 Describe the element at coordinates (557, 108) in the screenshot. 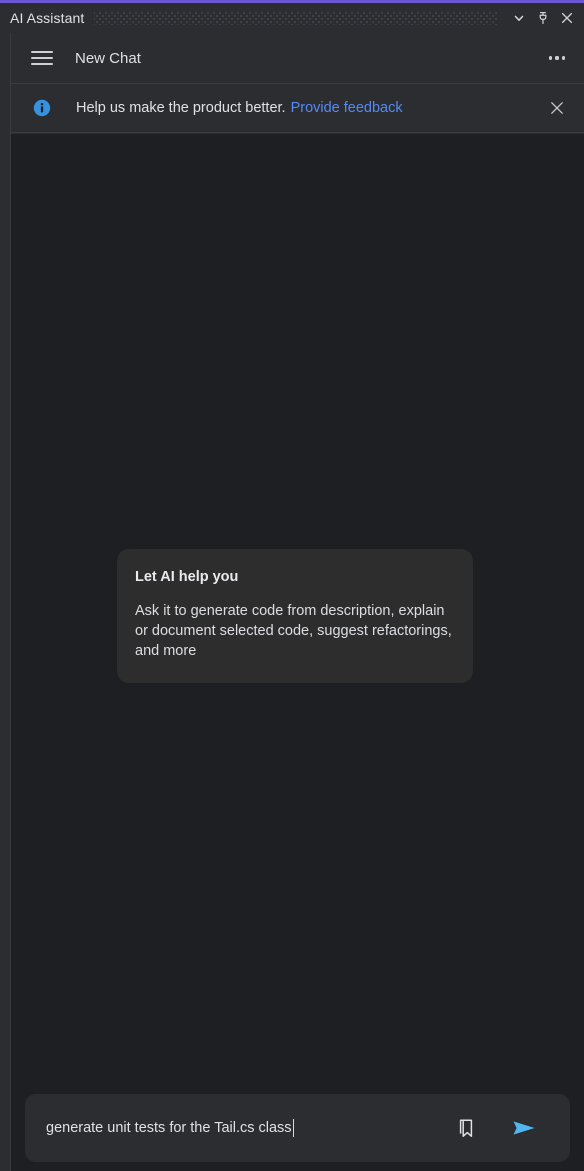

I see `banner-close-icon` at that location.